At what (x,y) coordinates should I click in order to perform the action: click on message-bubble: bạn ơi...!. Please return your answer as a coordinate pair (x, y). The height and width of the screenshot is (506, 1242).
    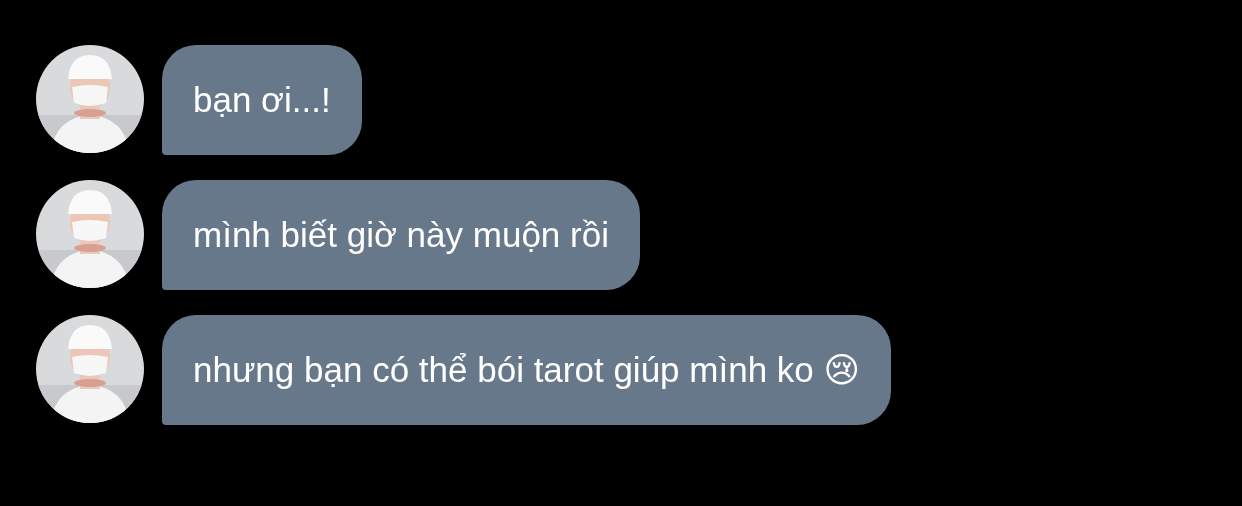
    Looking at the image, I should click on (262, 100).